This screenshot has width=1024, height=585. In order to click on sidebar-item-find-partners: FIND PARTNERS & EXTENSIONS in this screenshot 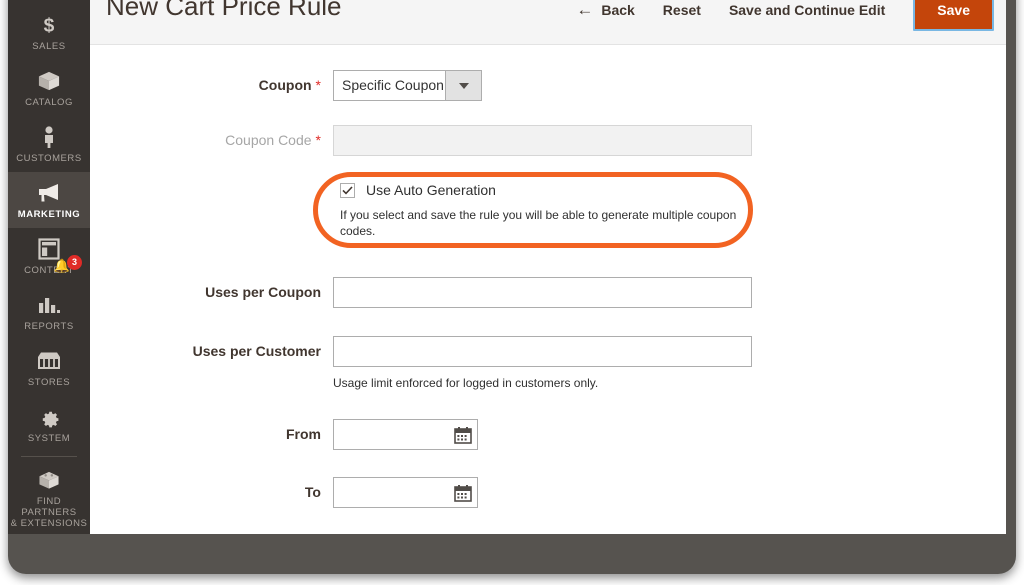, I will do `click(49, 496)`.